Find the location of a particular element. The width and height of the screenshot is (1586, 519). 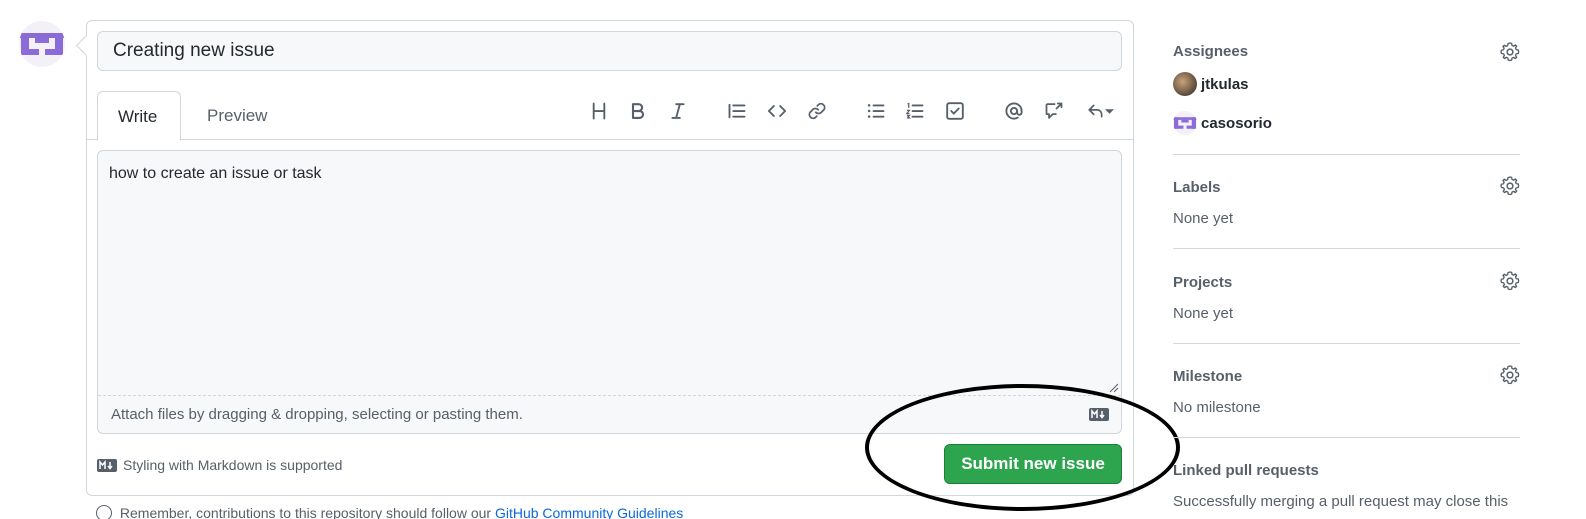

markdown-support-hint: Styling with Markdown is supported is located at coordinates (219, 465).